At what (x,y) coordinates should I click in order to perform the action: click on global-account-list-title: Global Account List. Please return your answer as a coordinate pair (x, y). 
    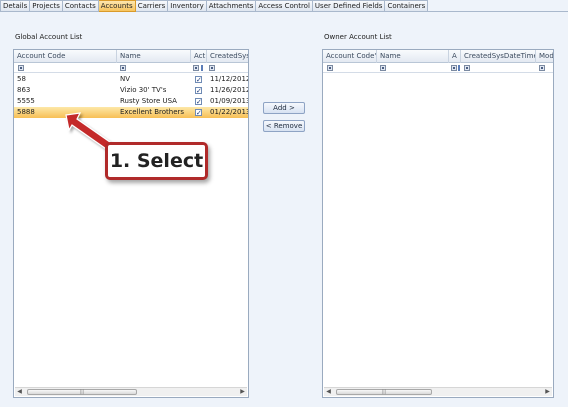
    Looking at the image, I should click on (49, 37).